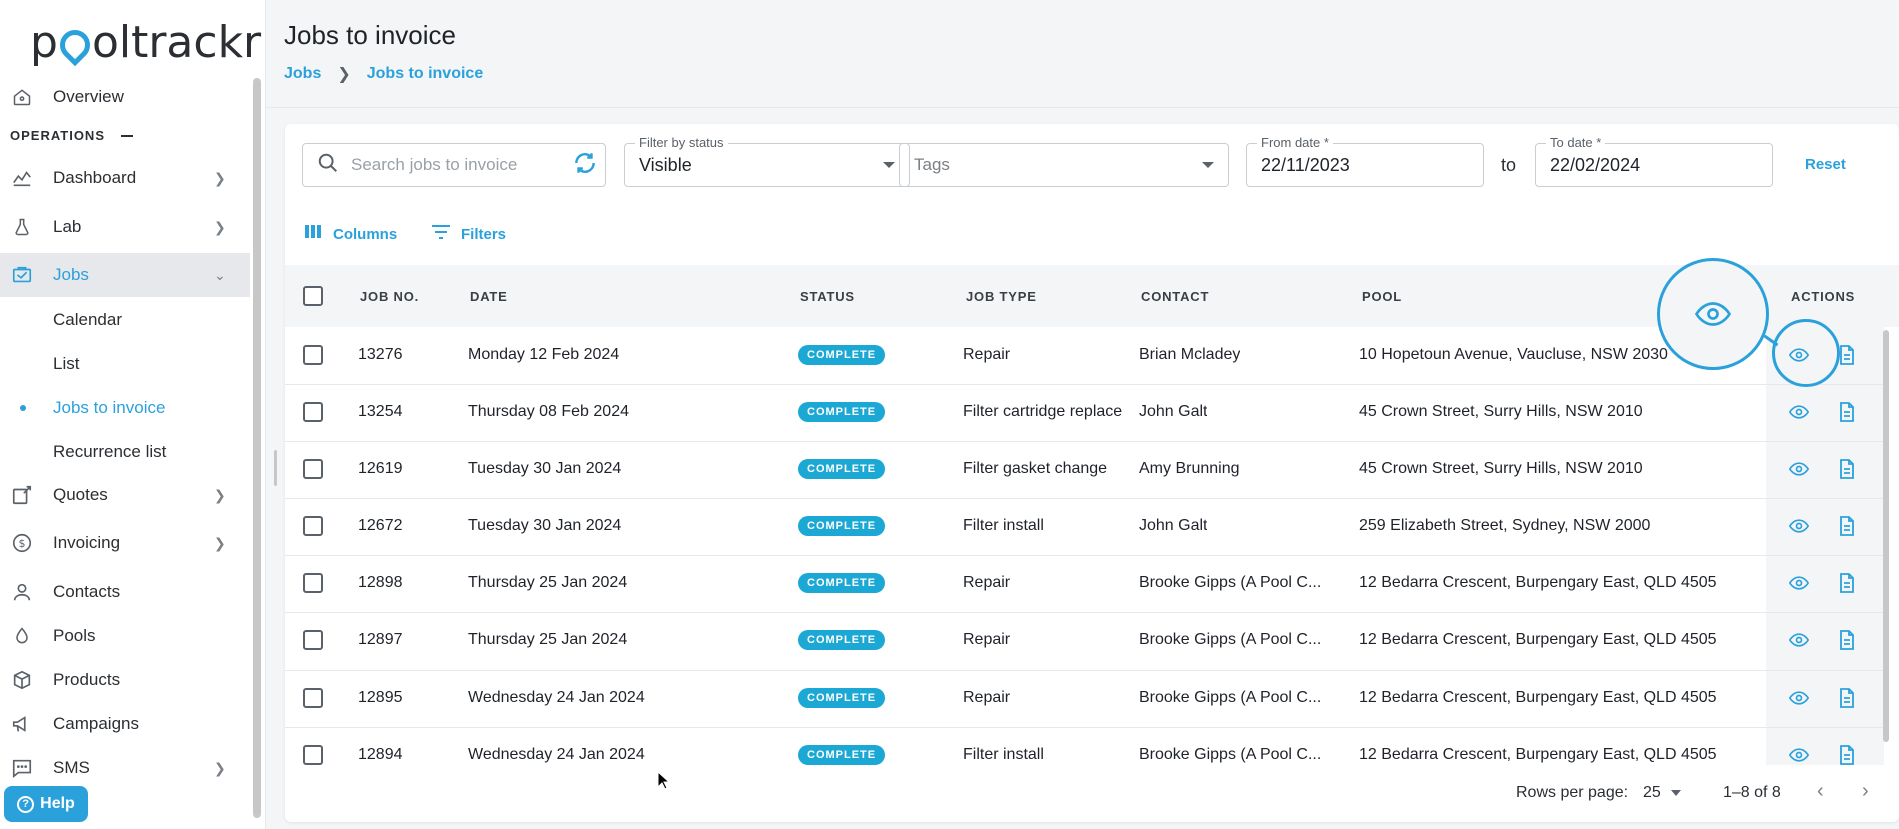  What do you see at coordinates (66, 364) in the screenshot?
I see `nav-jobs-list: List` at bounding box center [66, 364].